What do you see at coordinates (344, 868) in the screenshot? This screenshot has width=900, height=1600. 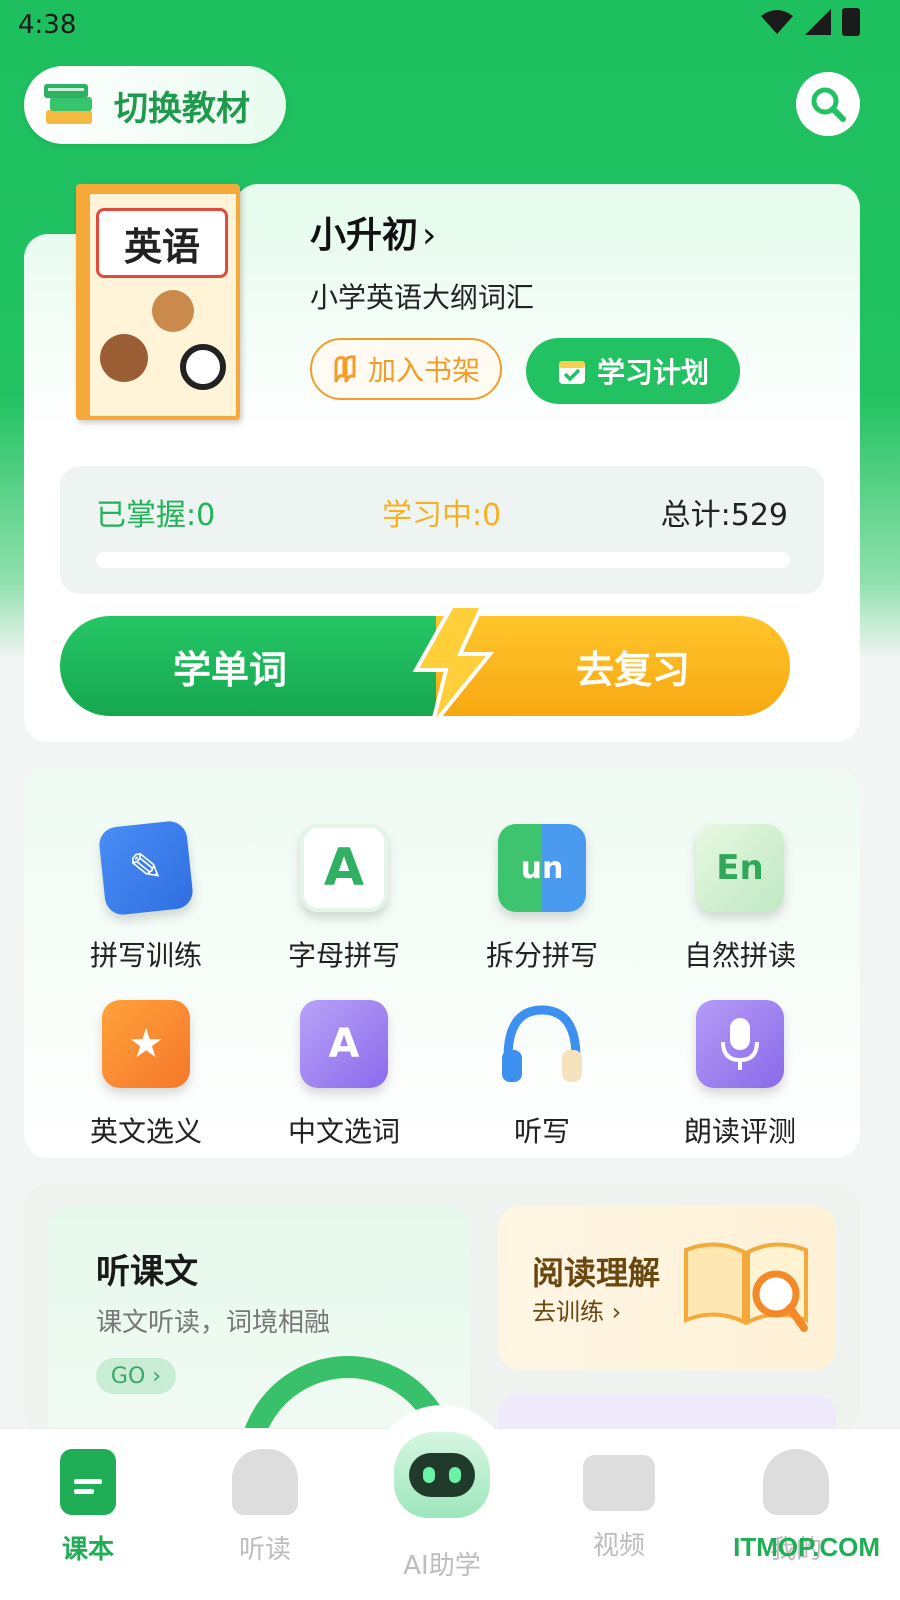 I see `letter-a-icon: A` at bounding box center [344, 868].